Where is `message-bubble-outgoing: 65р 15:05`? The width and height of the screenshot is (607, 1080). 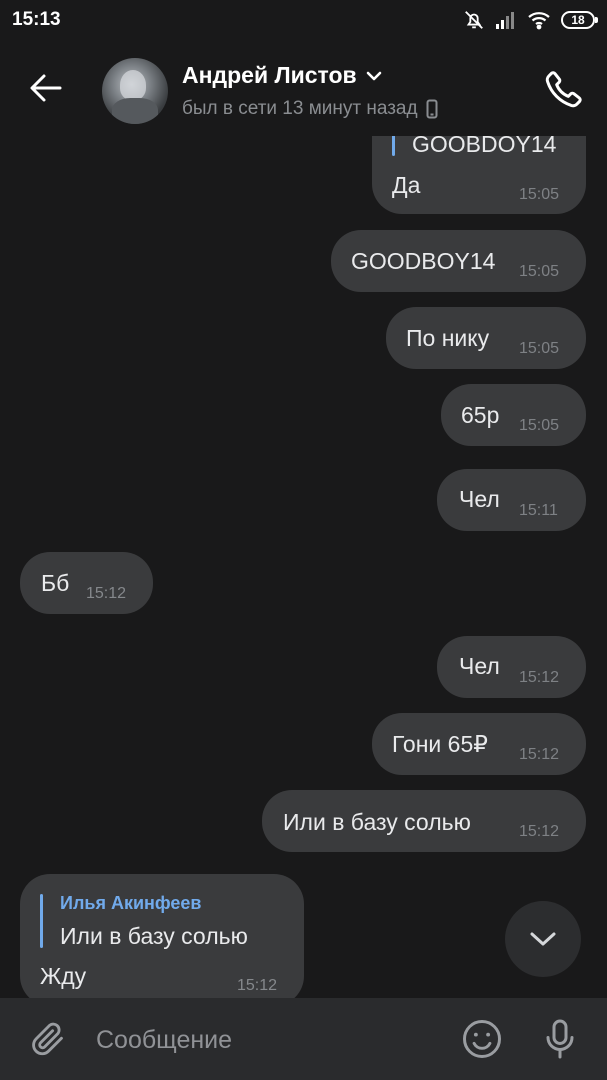
message-bubble-outgoing: 65р 15:05 is located at coordinates (513, 415).